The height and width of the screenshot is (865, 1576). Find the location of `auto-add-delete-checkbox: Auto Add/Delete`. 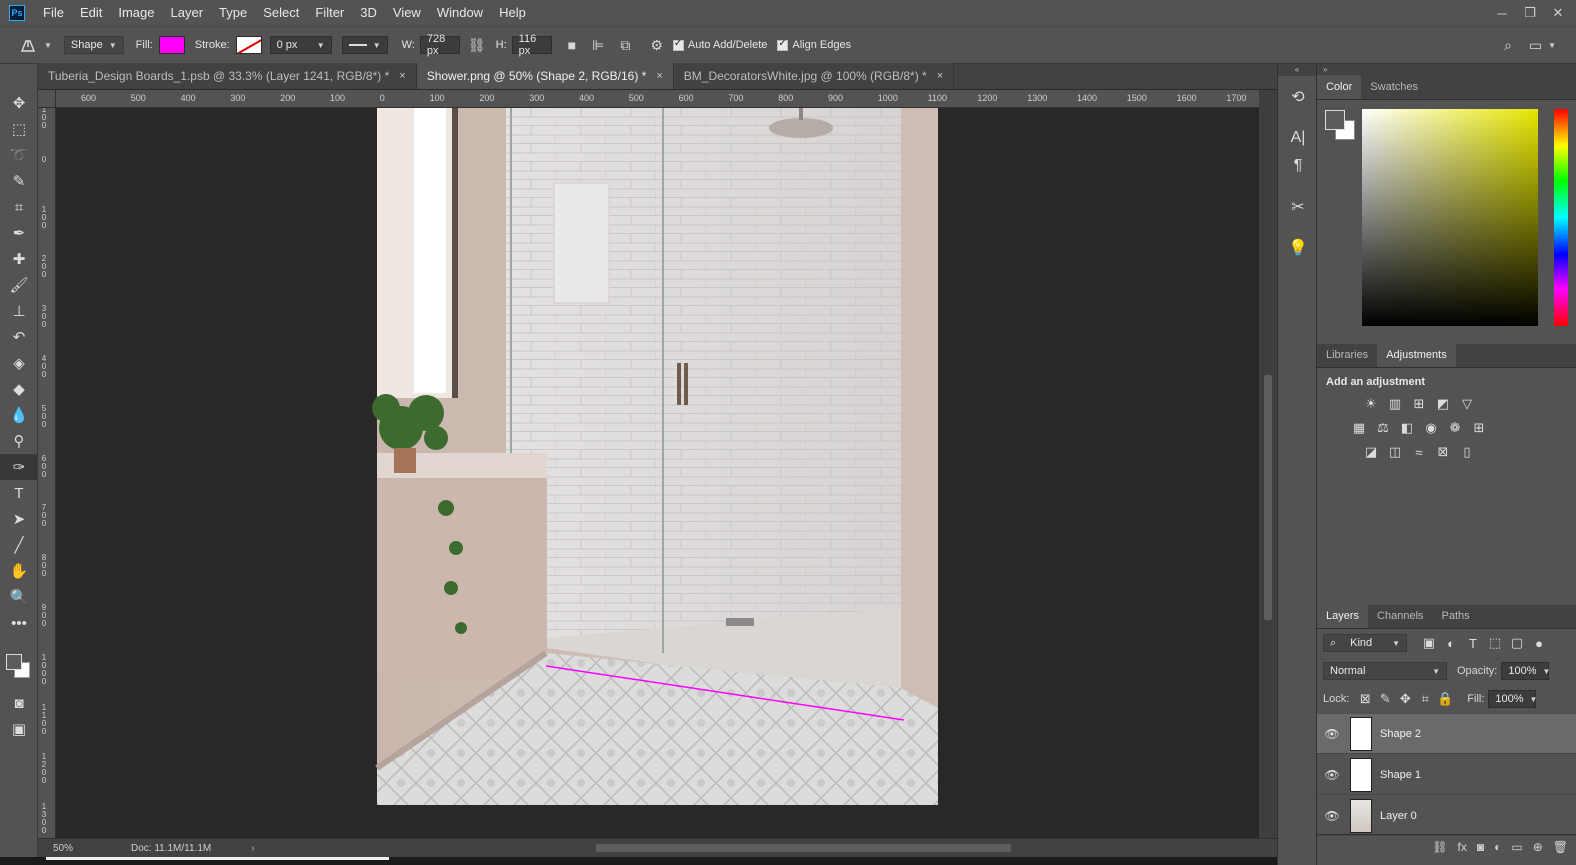

auto-add-delete-checkbox: Auto Add/Delete is located at coordinates (719, 44).